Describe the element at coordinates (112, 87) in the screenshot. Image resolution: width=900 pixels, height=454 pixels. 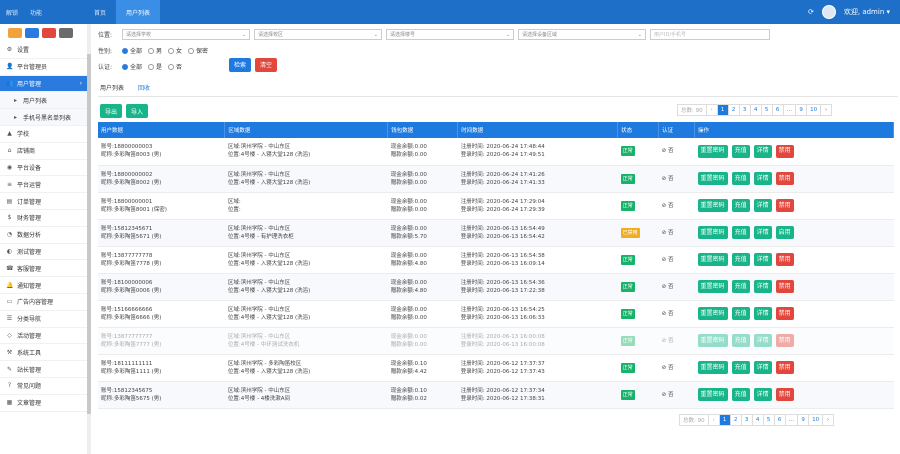
I see `subtab-user-list: 用户列表` at that location.